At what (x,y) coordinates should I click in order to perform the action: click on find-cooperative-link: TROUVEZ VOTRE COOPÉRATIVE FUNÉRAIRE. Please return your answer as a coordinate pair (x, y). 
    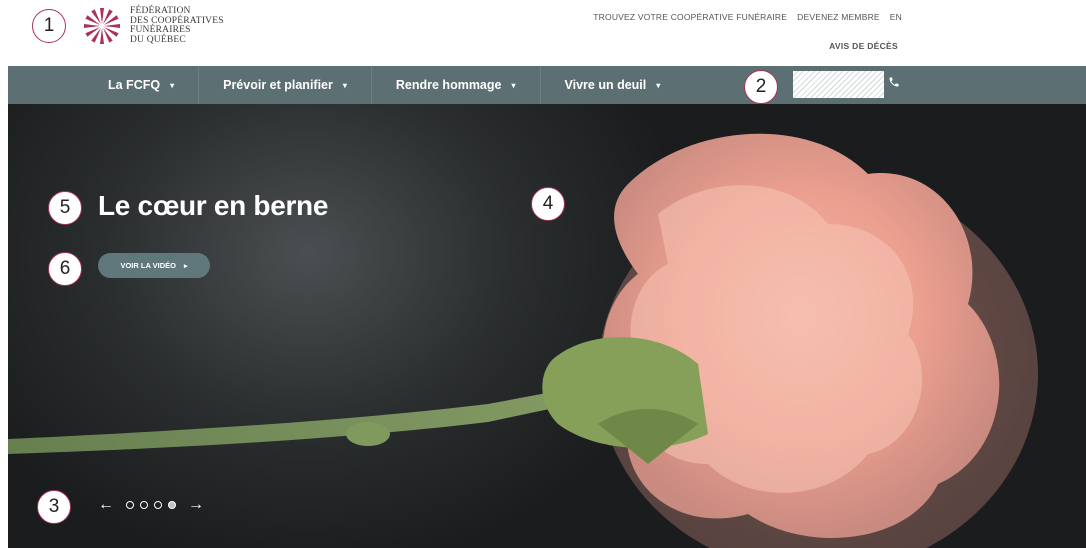
    Looking at the image, I should click on (690, 17).